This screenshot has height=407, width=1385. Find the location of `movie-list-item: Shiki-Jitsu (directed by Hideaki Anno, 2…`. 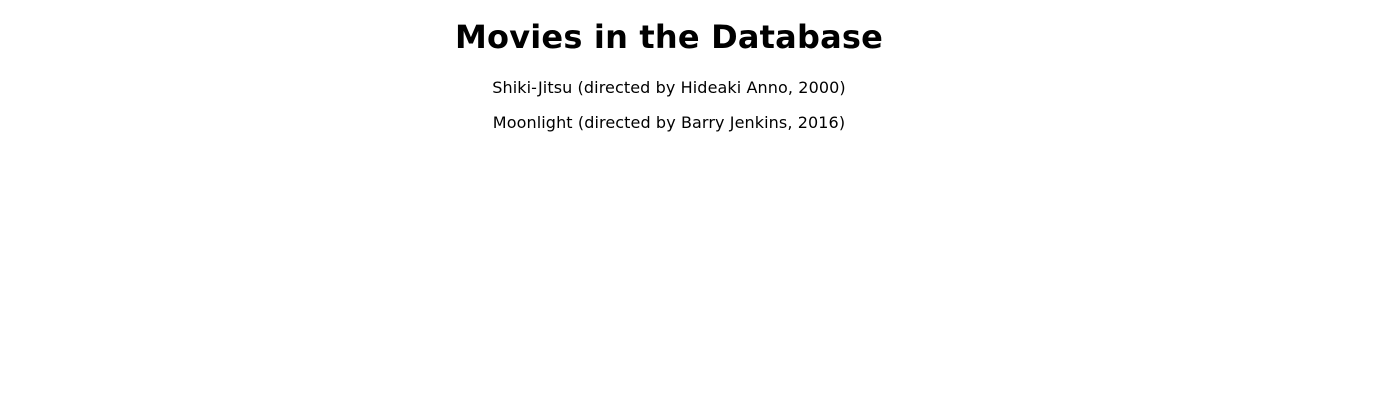

movie-list-item: Shiki-Jitsu (directed by Hideaki Anno, 2… is located at coordinates (669, 87).